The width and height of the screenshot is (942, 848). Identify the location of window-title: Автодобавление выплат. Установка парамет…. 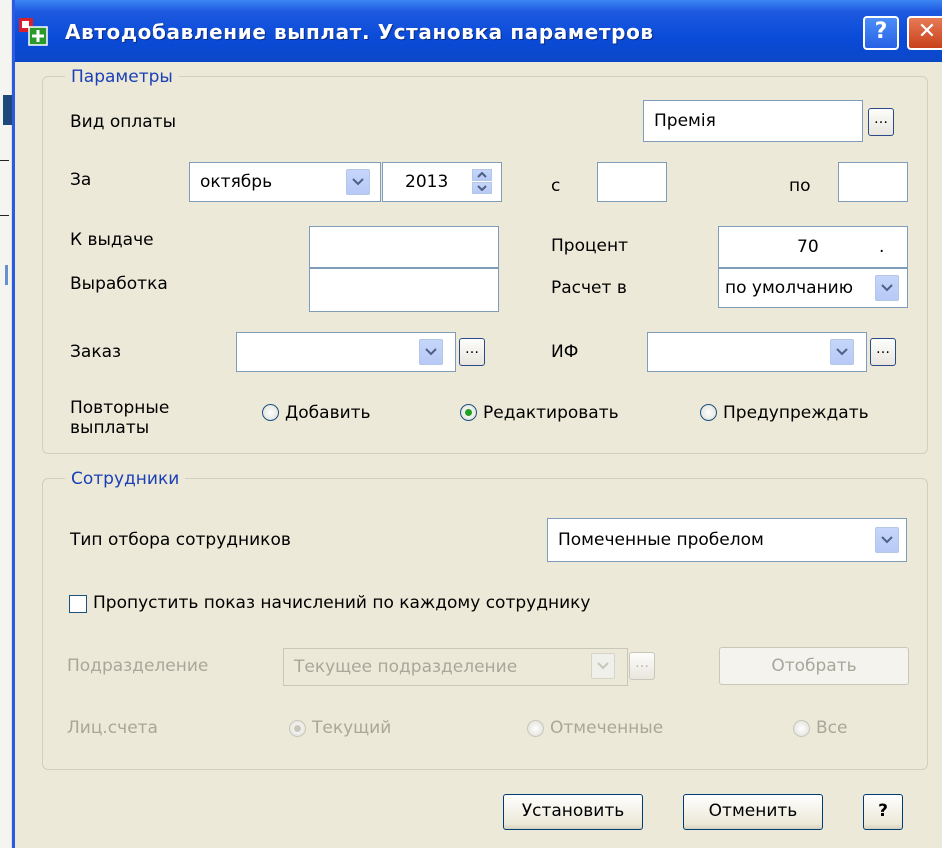
(359, 32).